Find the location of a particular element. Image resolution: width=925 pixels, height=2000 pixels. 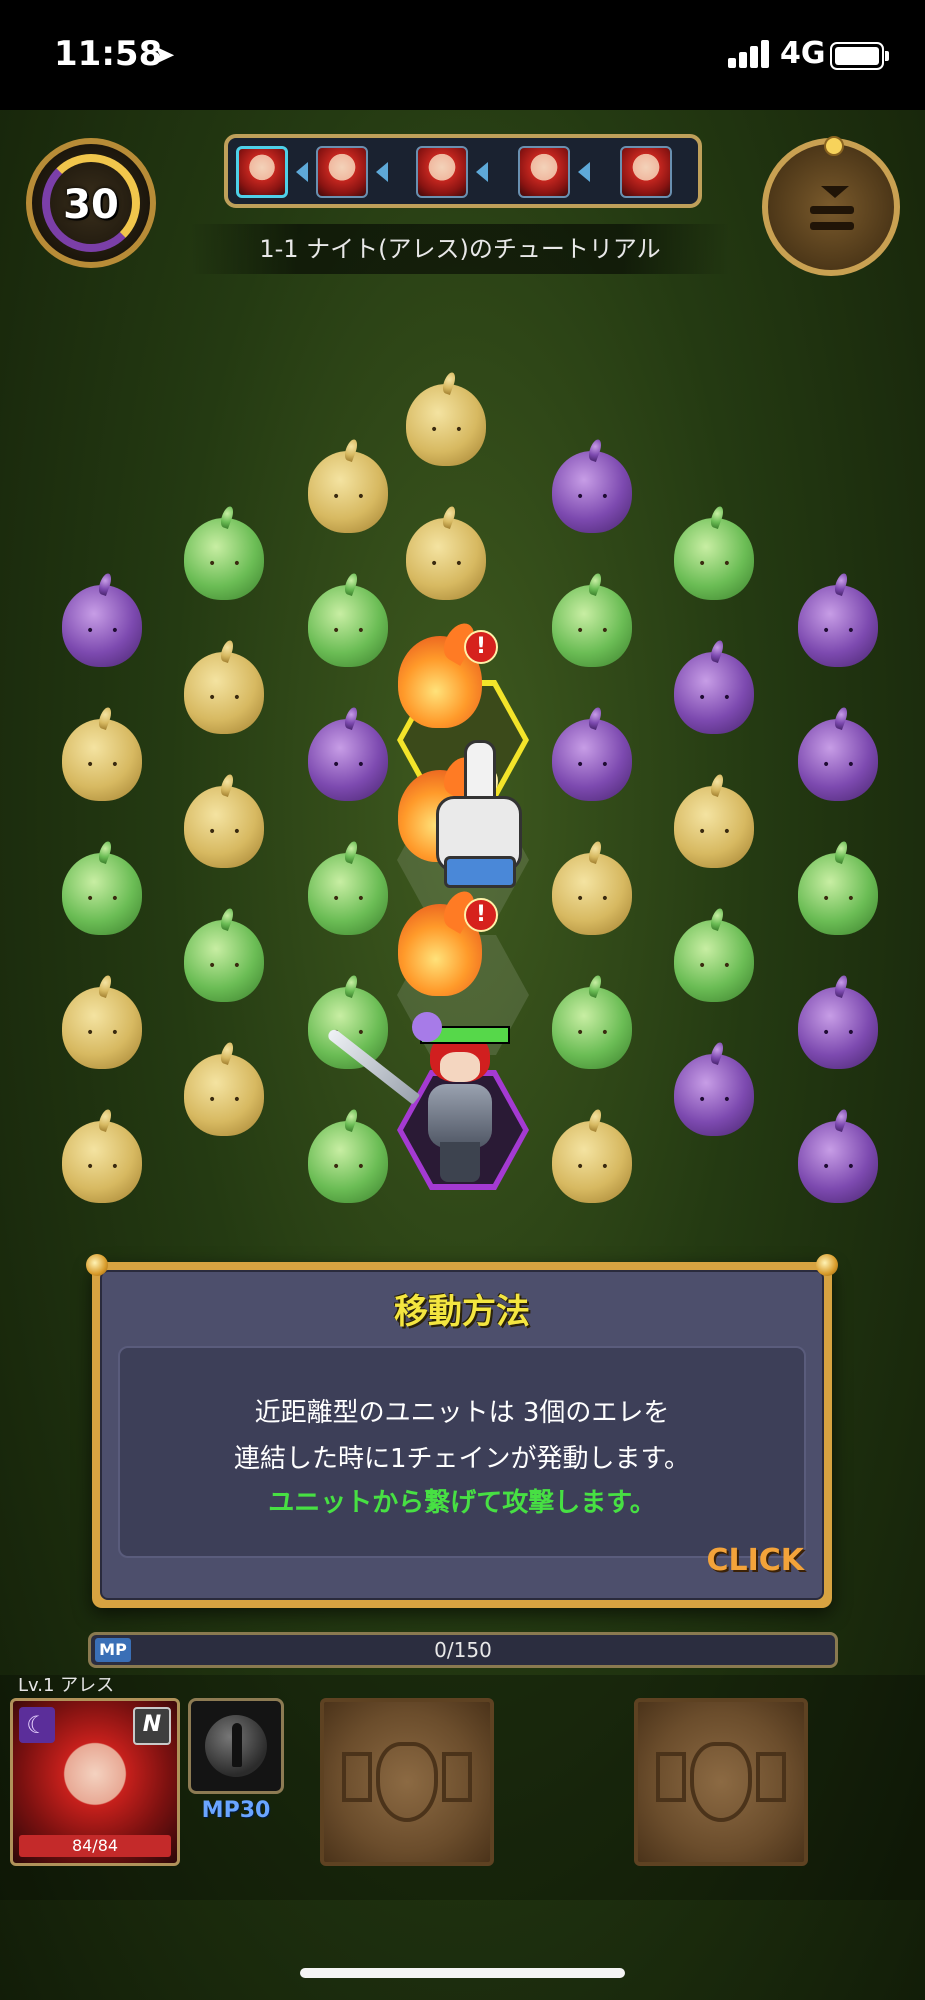

skill-button is located at coordinates (236, 1746).